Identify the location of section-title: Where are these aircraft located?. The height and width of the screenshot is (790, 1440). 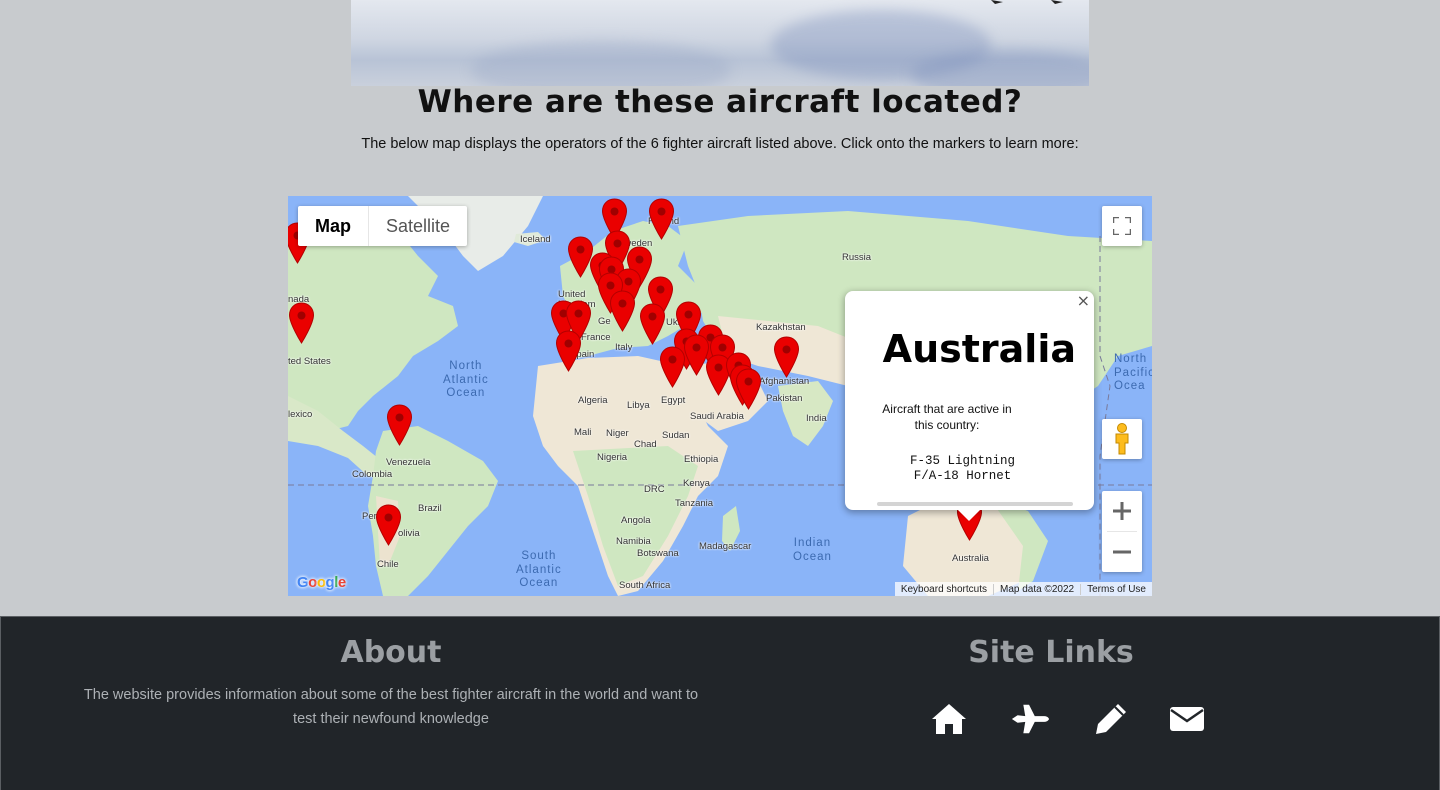
(720, 102).